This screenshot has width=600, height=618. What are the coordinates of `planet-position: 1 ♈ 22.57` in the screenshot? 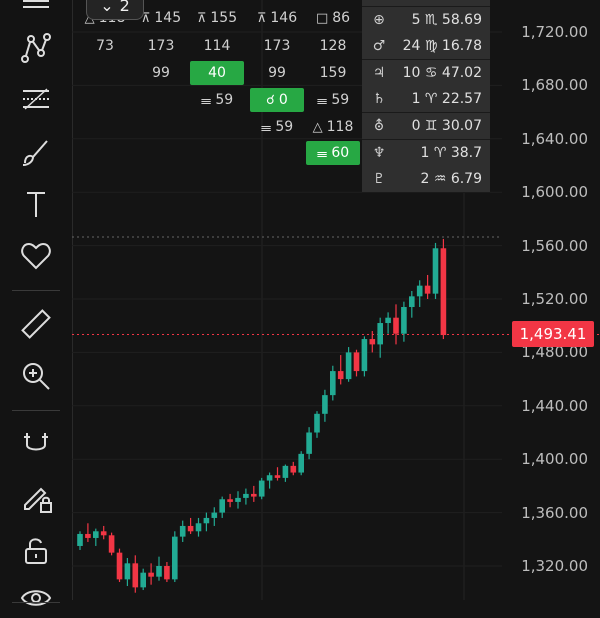 It's located at (446, 99).